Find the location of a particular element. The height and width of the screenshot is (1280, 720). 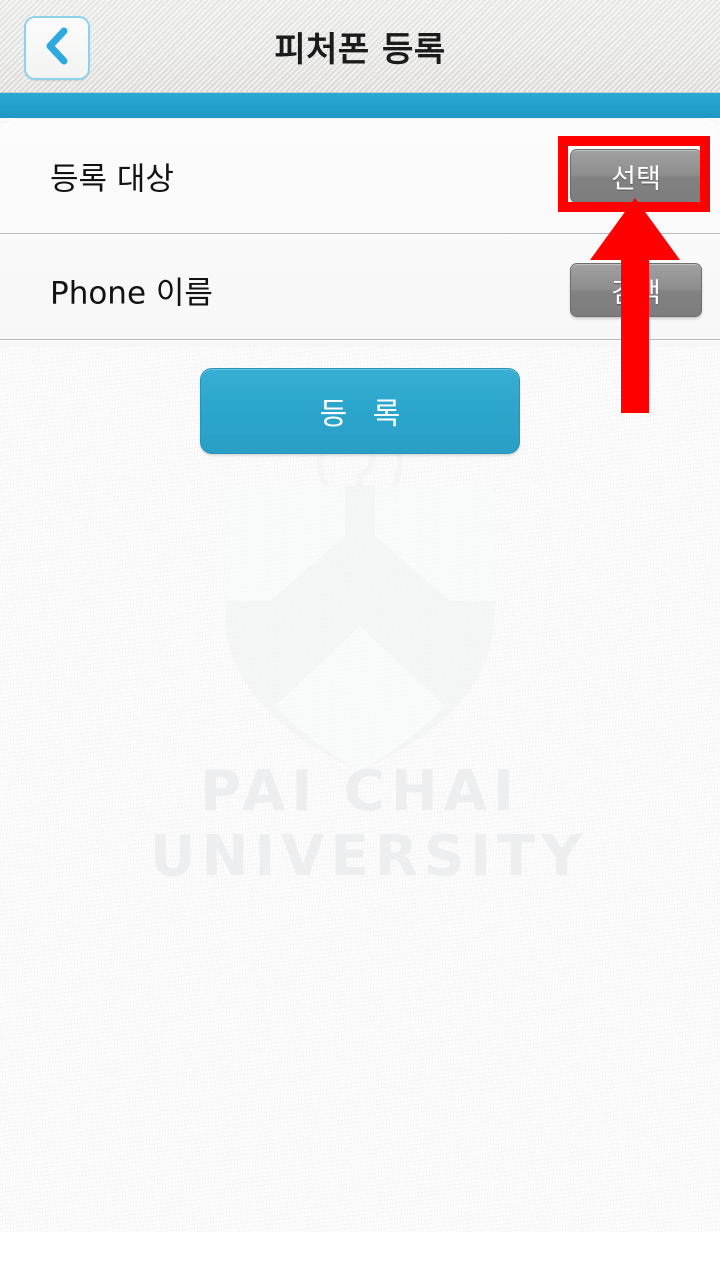

back-button is located at coordinates (57, 48).